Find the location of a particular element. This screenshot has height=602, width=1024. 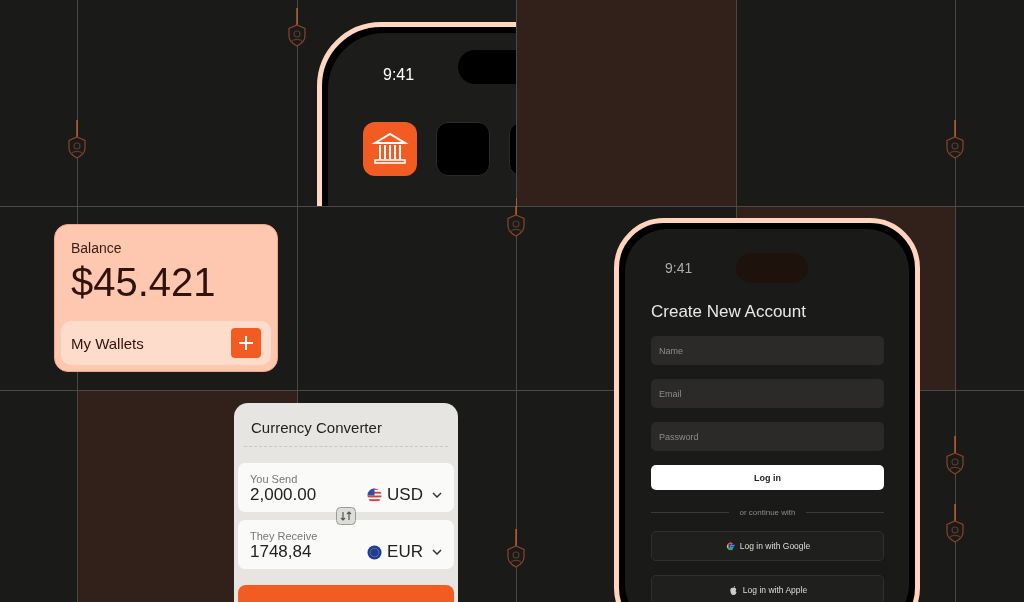

text-field: Email is located at coordinates (767, 393).